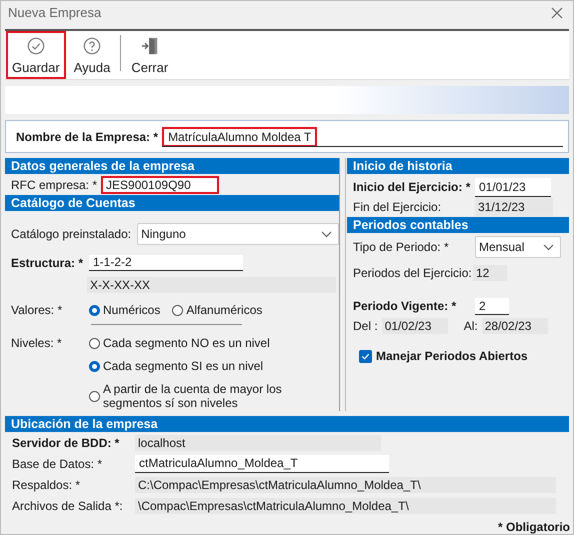 The height and width of the screenshot is (535, 574). Describe the element at coordinates (515, 326) in the screenshot. I see `date-value: 28/02/23` at that location.